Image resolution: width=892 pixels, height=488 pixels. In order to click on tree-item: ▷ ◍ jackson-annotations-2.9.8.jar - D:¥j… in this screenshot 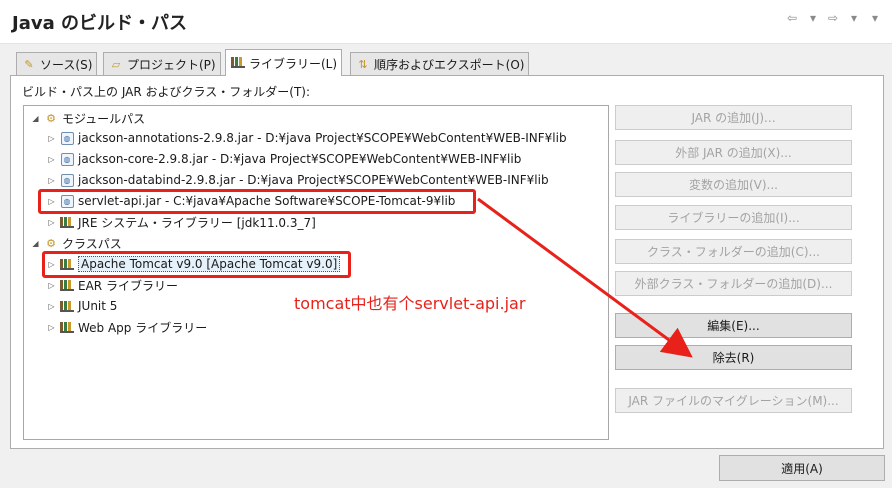, I will do `click(306, 138)`.